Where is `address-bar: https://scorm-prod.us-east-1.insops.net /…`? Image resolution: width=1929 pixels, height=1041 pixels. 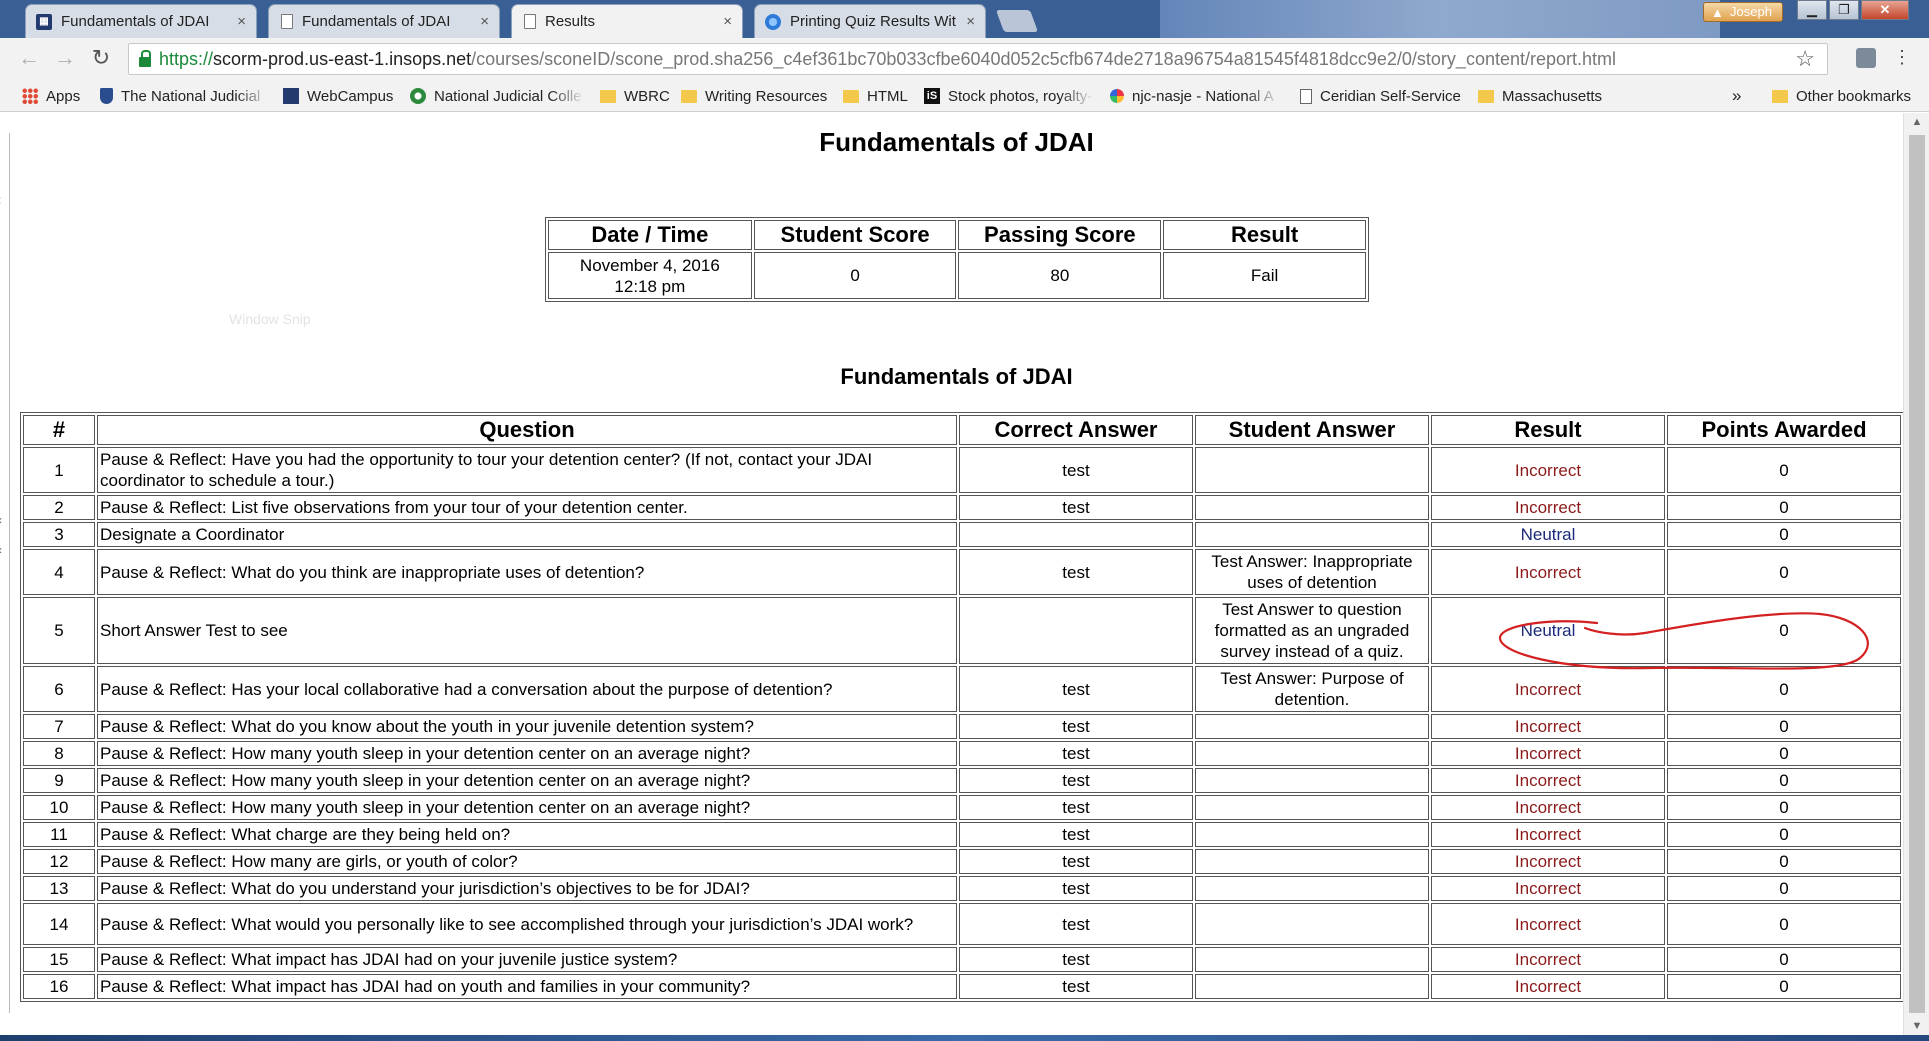 address-bar: https://scorm-prod.us-east-1.insops.net /… is located at coordinates (978, 59).